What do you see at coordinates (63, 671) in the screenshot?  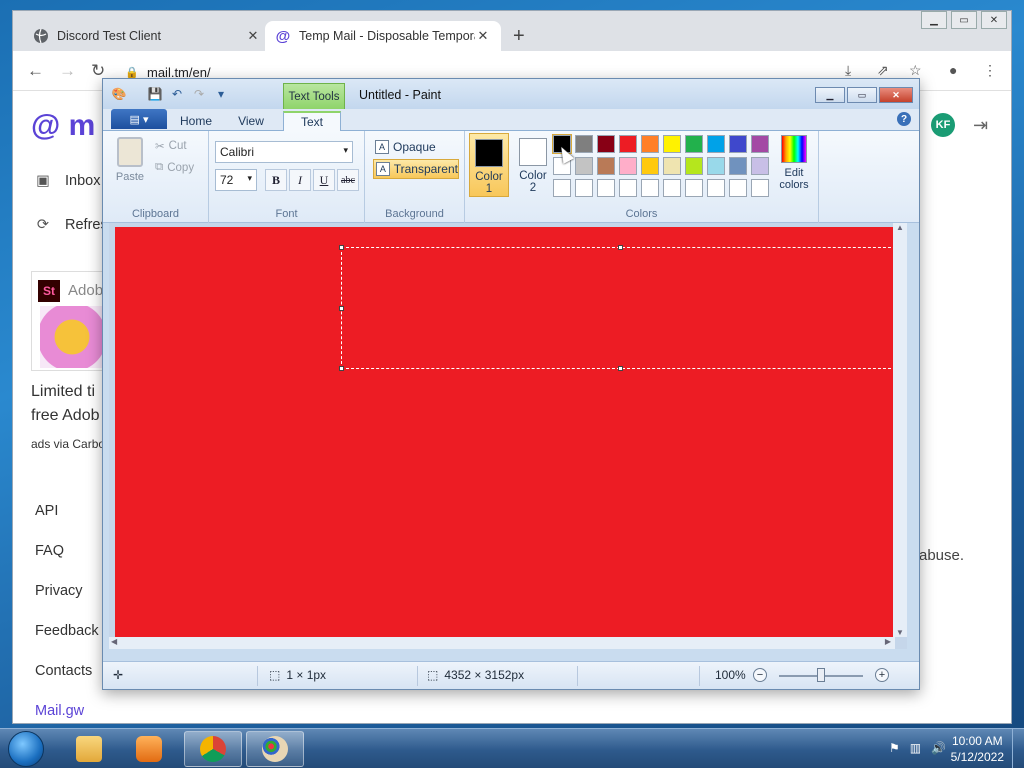 I see `footer-link-contacts: Contacts` at bounding box center [63, 671].